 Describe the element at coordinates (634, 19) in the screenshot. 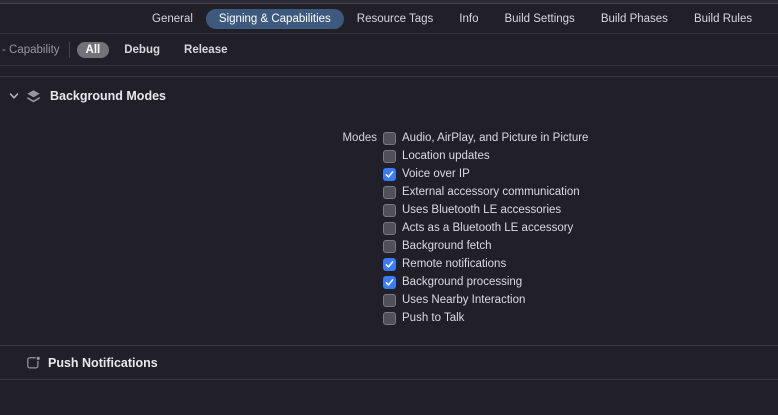

I see `tab-build-phases: Build Phases` at that location.